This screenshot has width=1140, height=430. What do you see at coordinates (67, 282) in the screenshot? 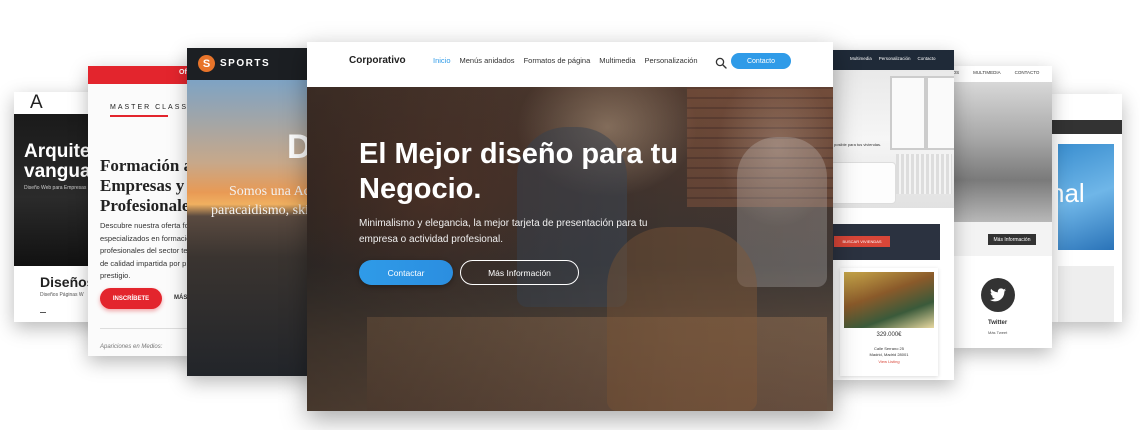
I see `section-heading: Diseños` at bounding box center [67, 282].